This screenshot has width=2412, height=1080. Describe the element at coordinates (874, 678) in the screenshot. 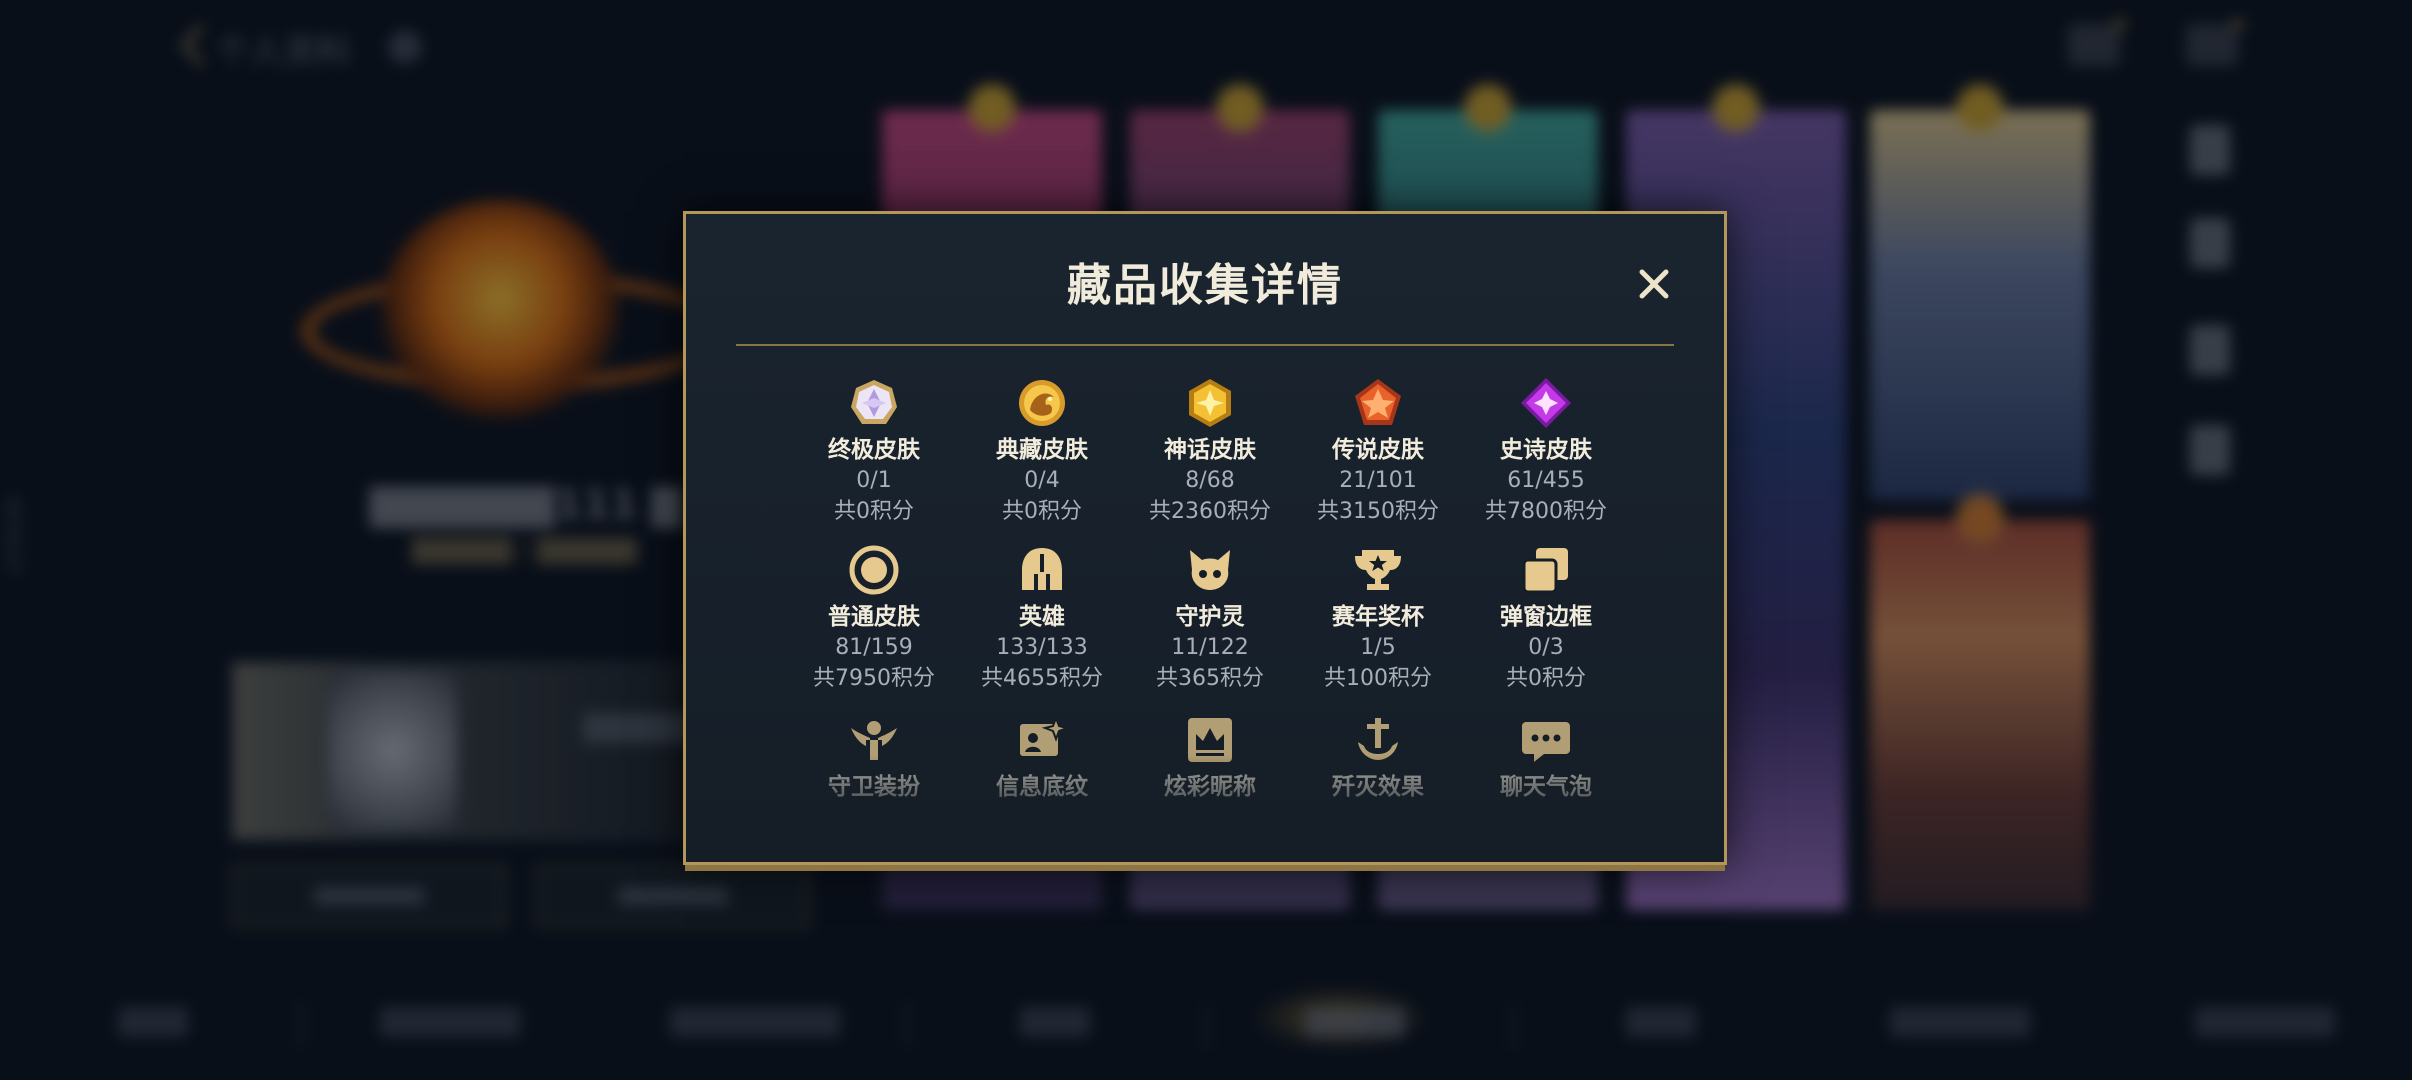

I see `item-points: 共7950积分` at that location.